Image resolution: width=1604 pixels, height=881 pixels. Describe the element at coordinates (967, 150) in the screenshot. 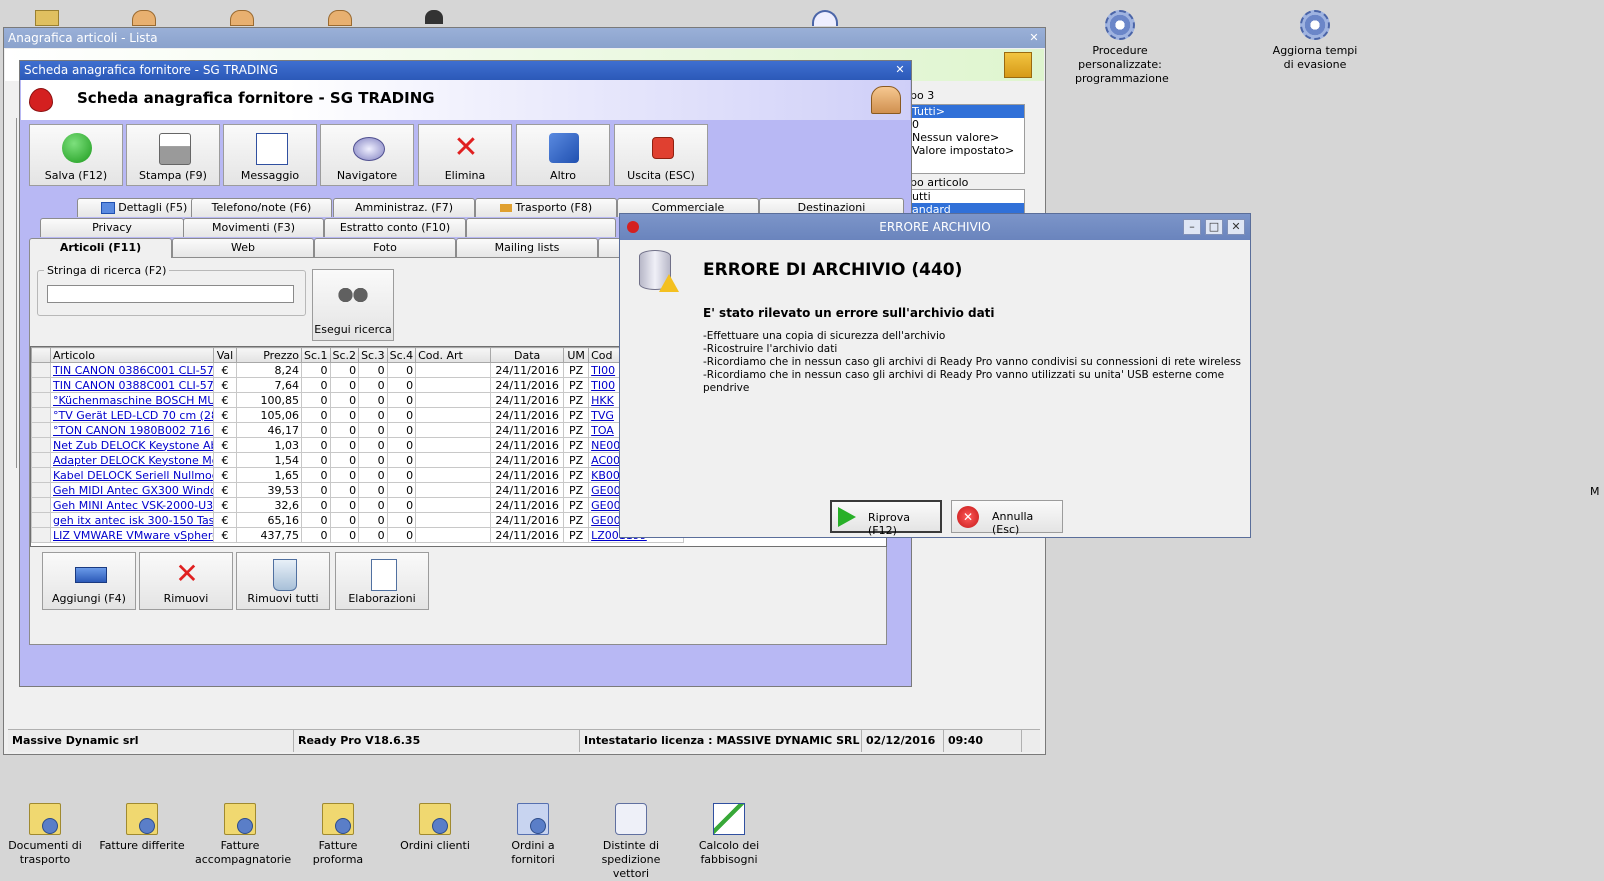

I see `filter-option: Valore impostato>` at that location.